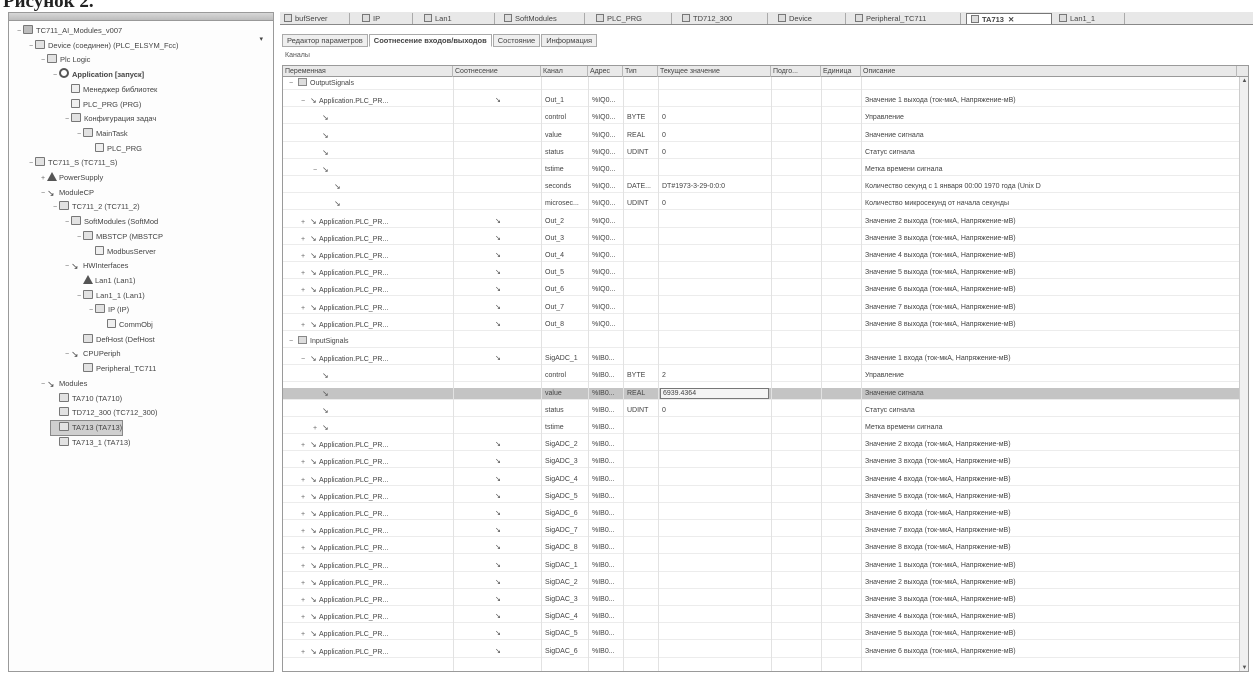 Image resolution: width=1253 pixels, height=686 pixels. Describe the element at coordinates (315, 18) in the screenshot. I see `document-tab: bufServer` at that location.